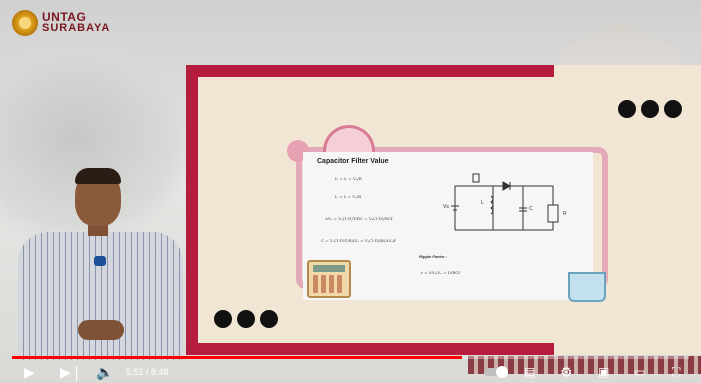 The width and height of the screenshot is (701, 383). I want to click on progress-fill, so click(237, 357).